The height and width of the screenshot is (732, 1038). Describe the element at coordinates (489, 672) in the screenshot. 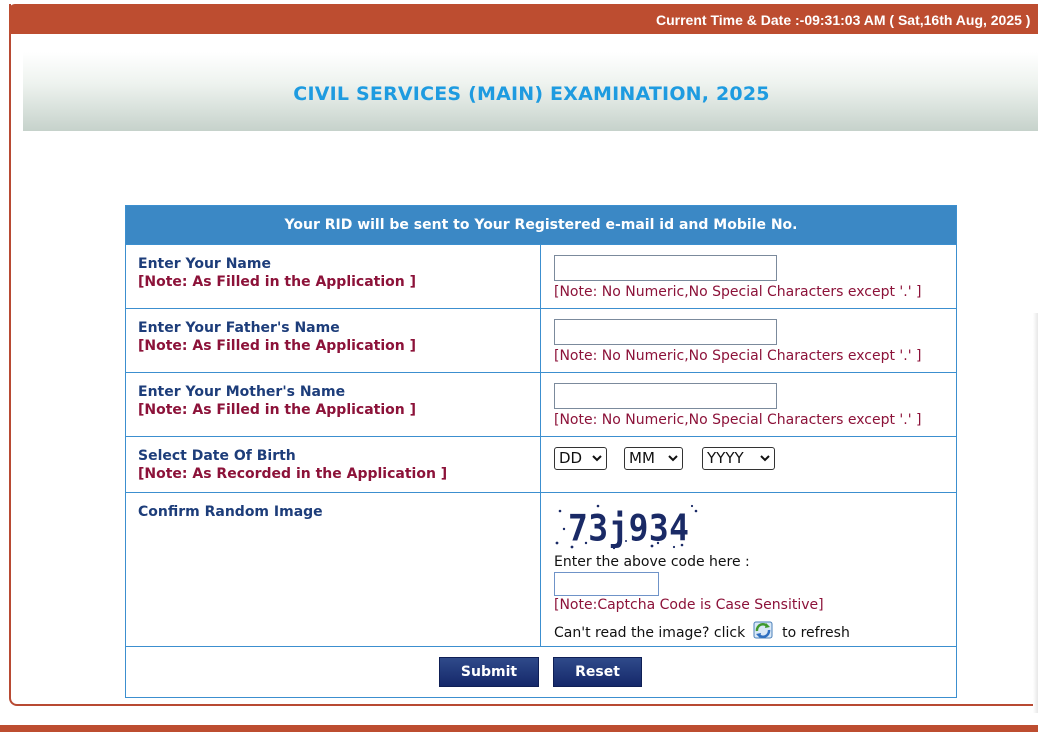

I see `submit-button: Submit` at that location.